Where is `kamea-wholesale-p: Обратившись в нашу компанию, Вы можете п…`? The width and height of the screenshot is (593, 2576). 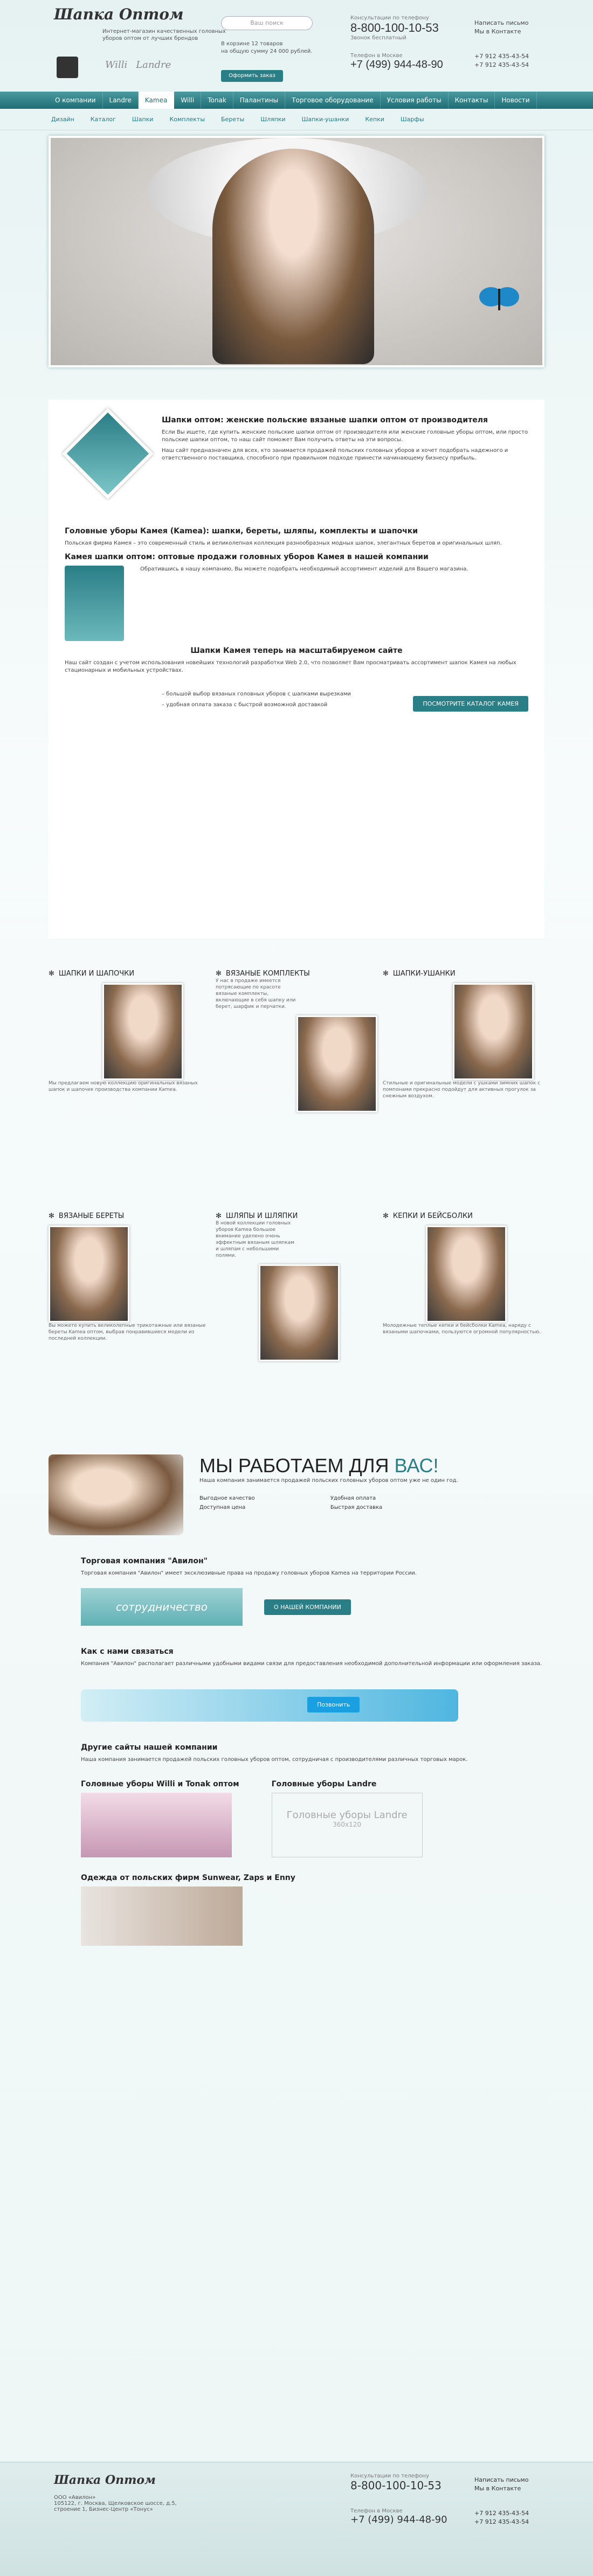
kamea-wholesale-p: Обратившись в нашу компанию, Вы можете п… is located at coordinates (304, 569).